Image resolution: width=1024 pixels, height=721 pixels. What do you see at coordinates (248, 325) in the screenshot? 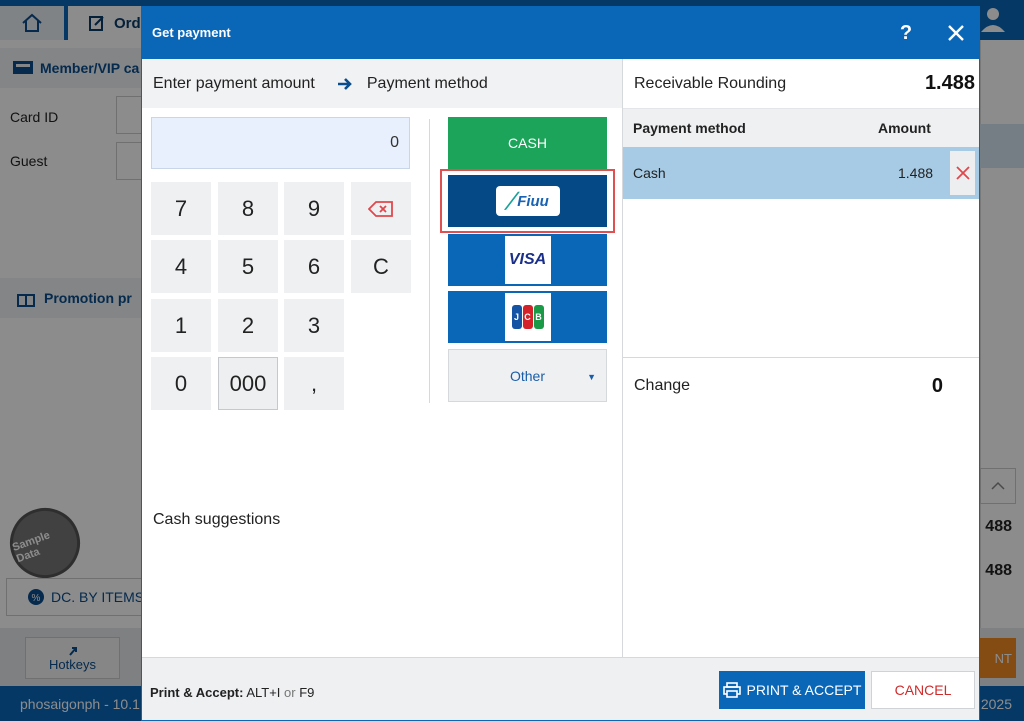
I see `key-2: 2` at bounding box center [248, 325].